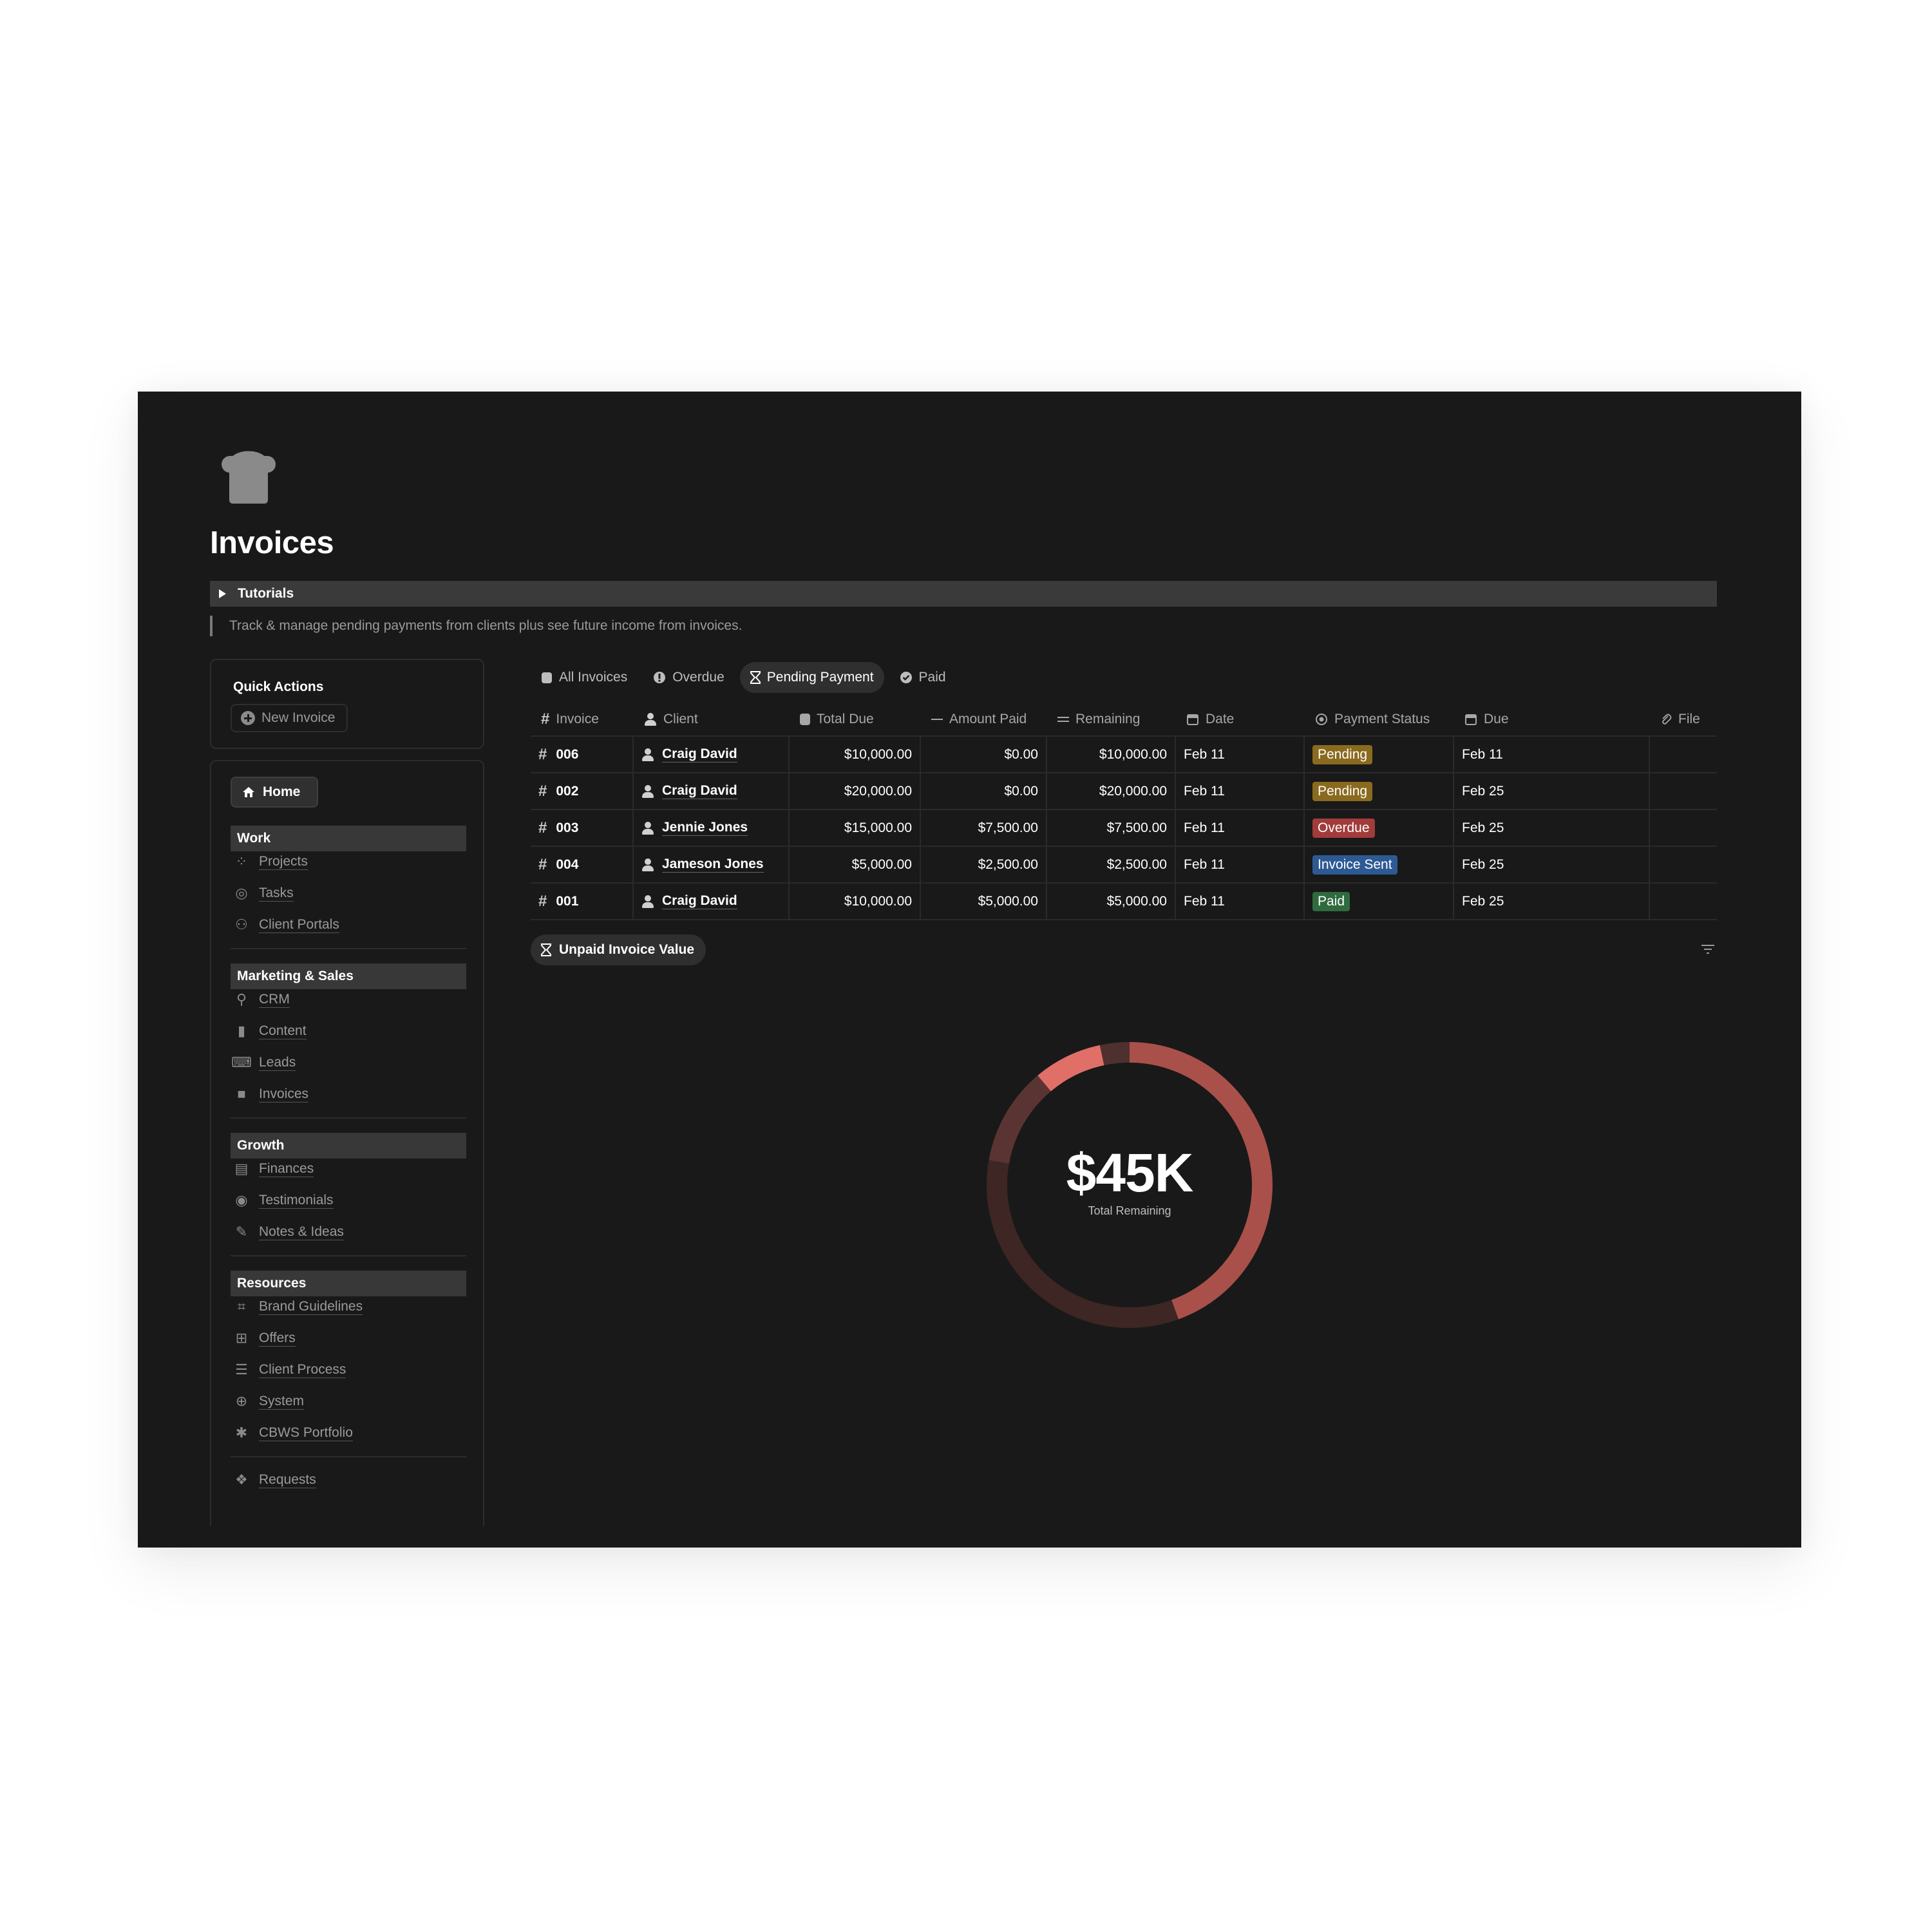 This screenshot has height=1932, width=1932. Describe the element at coordinates (1111, 719) in the screenshot. I see `col-remaining: Remaining` at that location.